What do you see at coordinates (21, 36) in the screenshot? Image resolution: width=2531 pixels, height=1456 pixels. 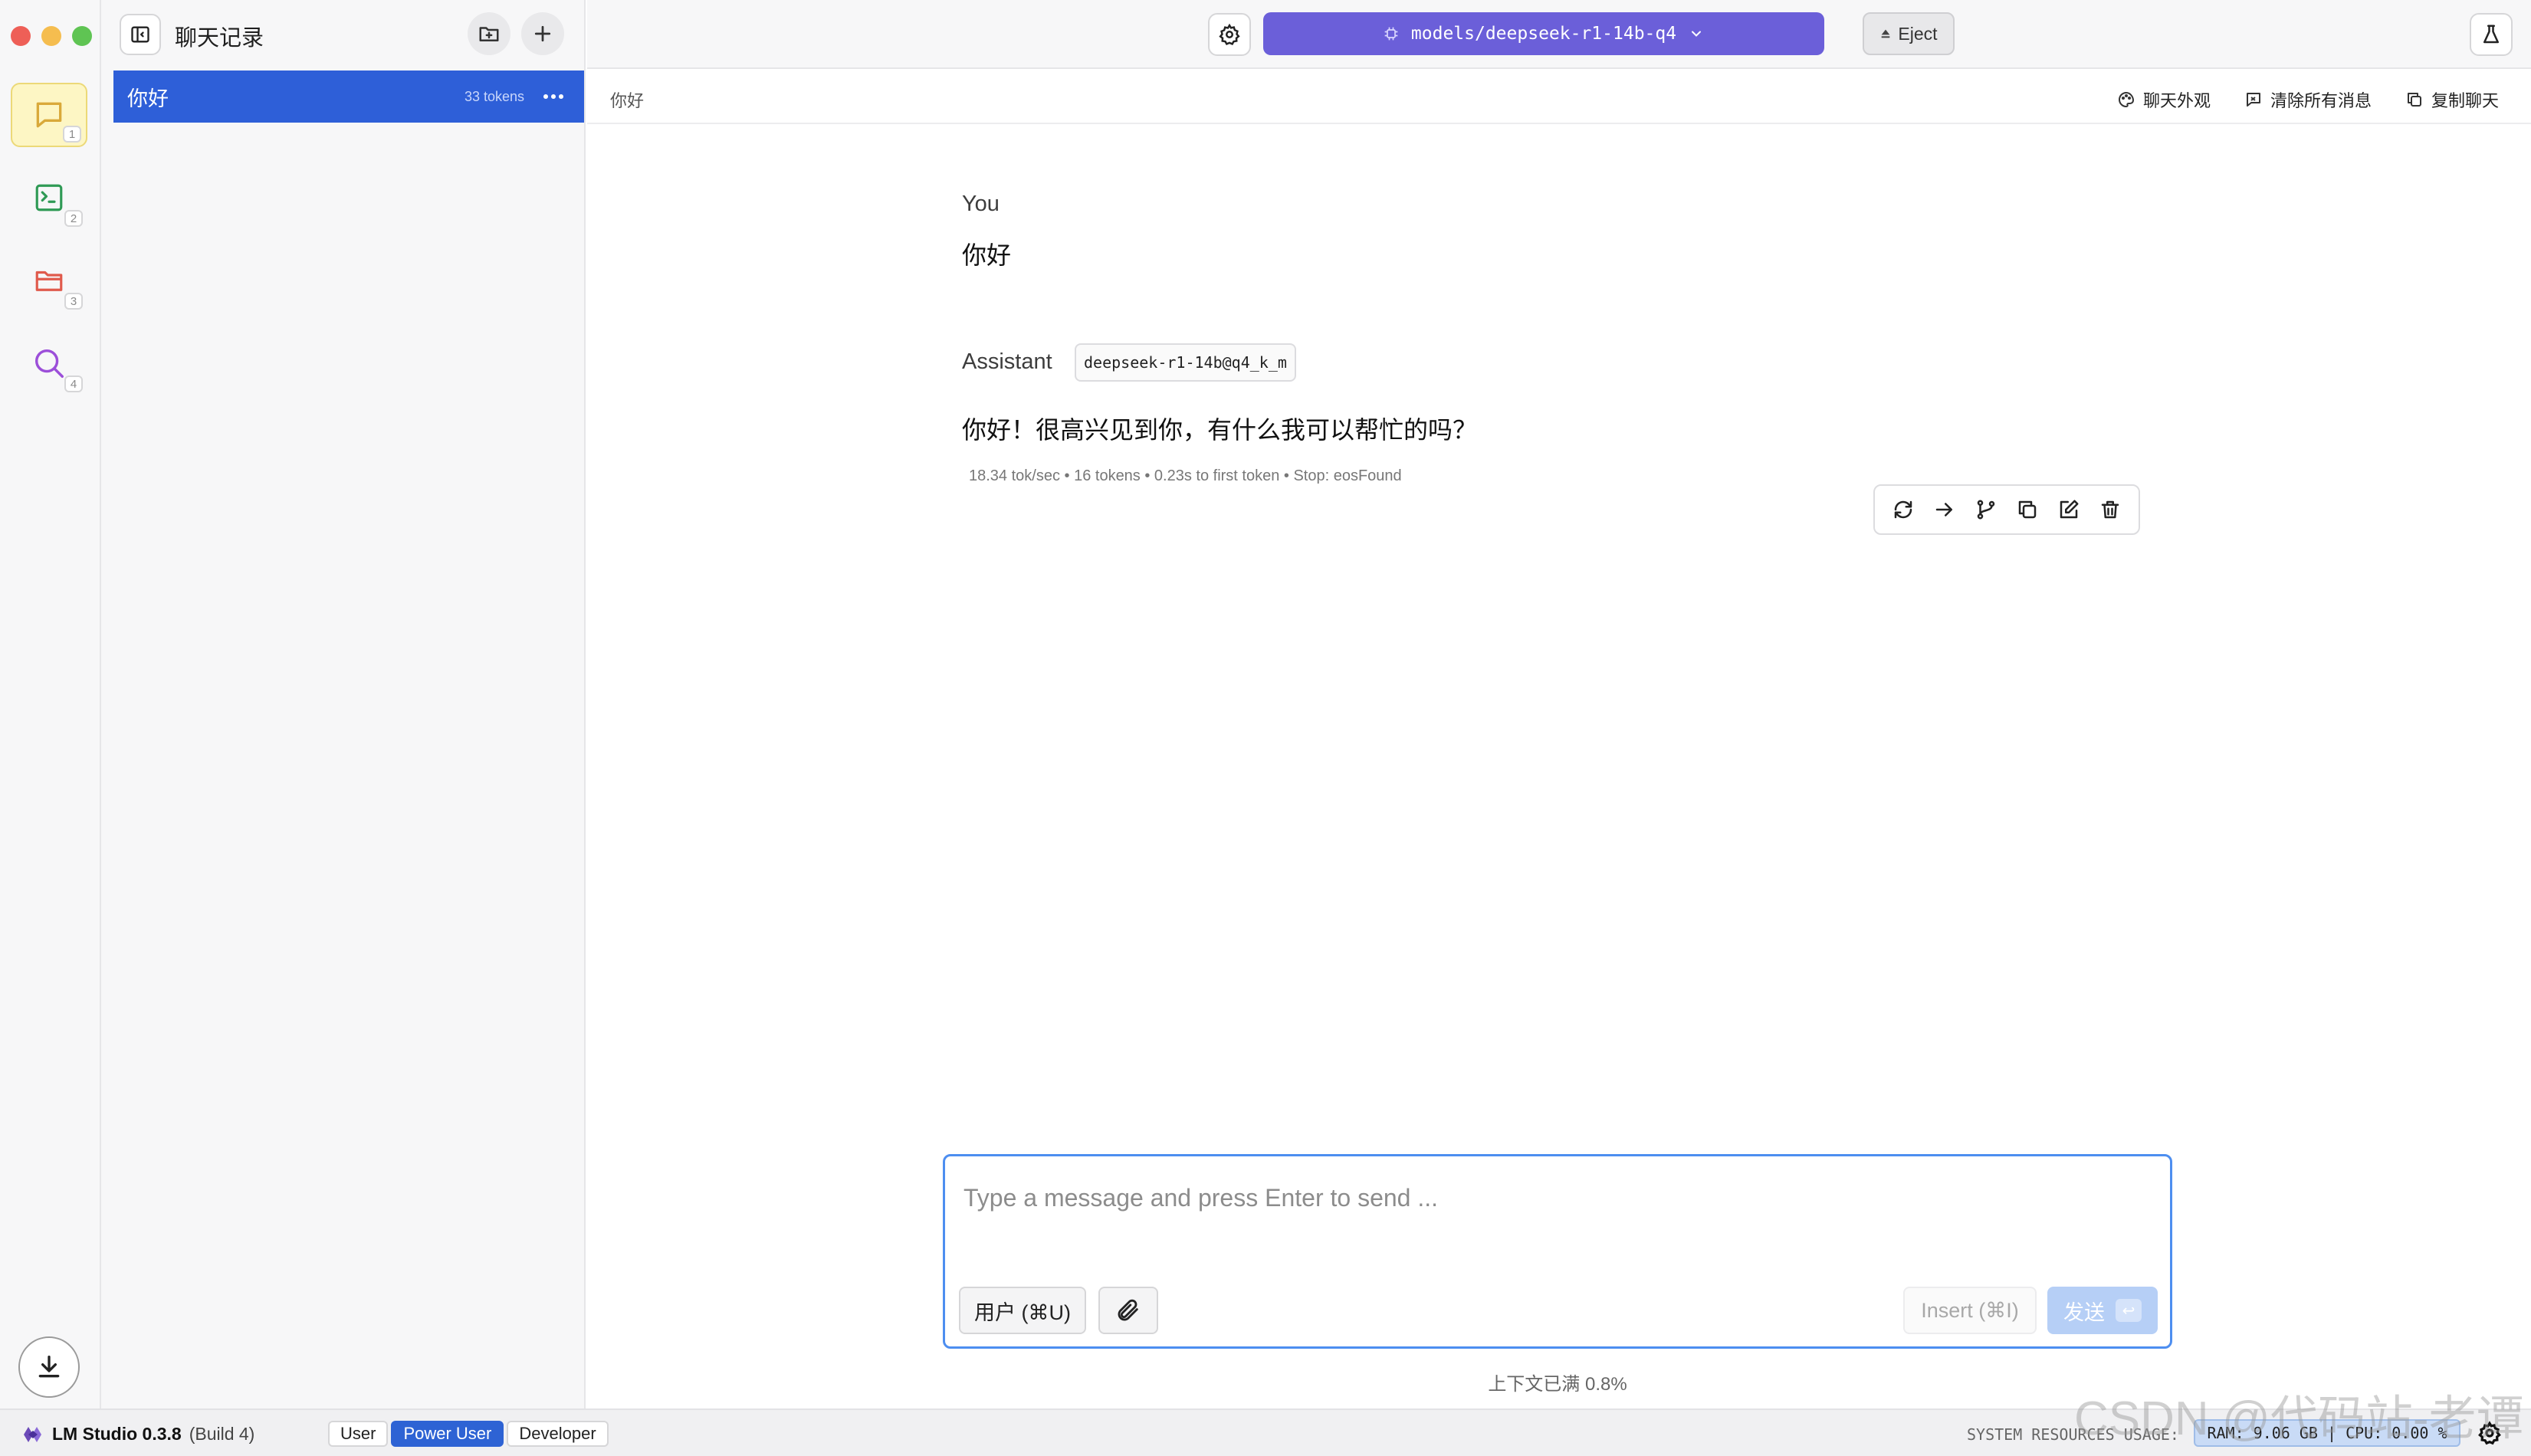 I see `close-window-button` at bounding box center [21, 36].